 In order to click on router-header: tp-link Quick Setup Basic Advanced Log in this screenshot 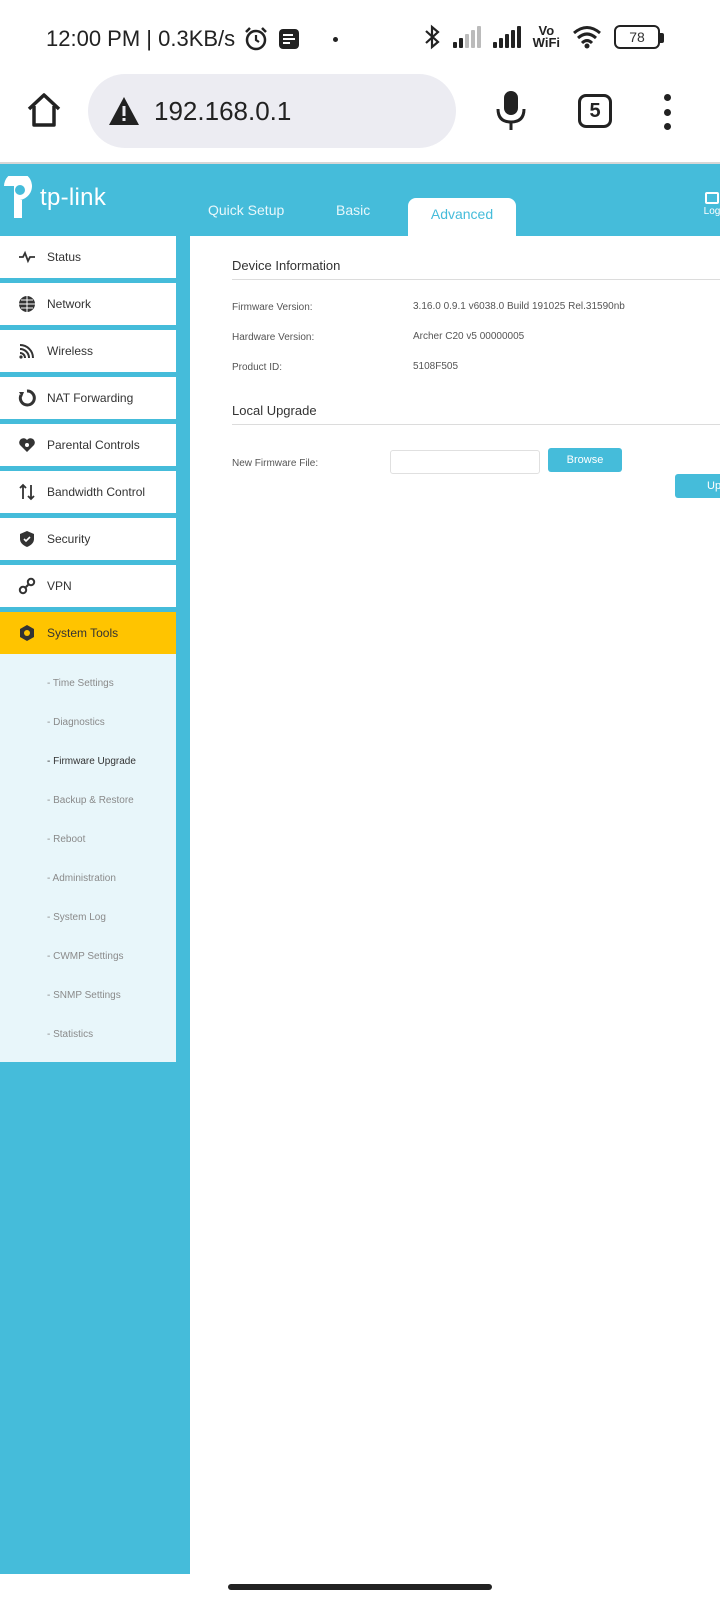, I will do `click(360, 200)`.